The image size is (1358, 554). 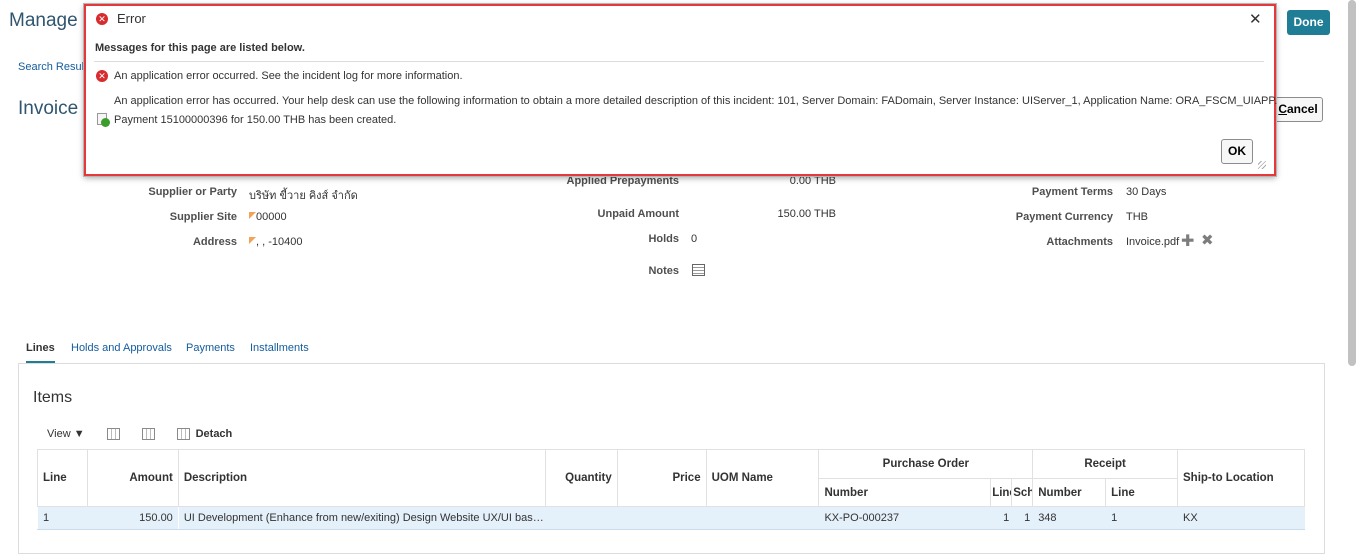 What do you see at coordinates (103, 120) in the screenshot?
I see `confirmation-icon` at bounding box center [103, 120].